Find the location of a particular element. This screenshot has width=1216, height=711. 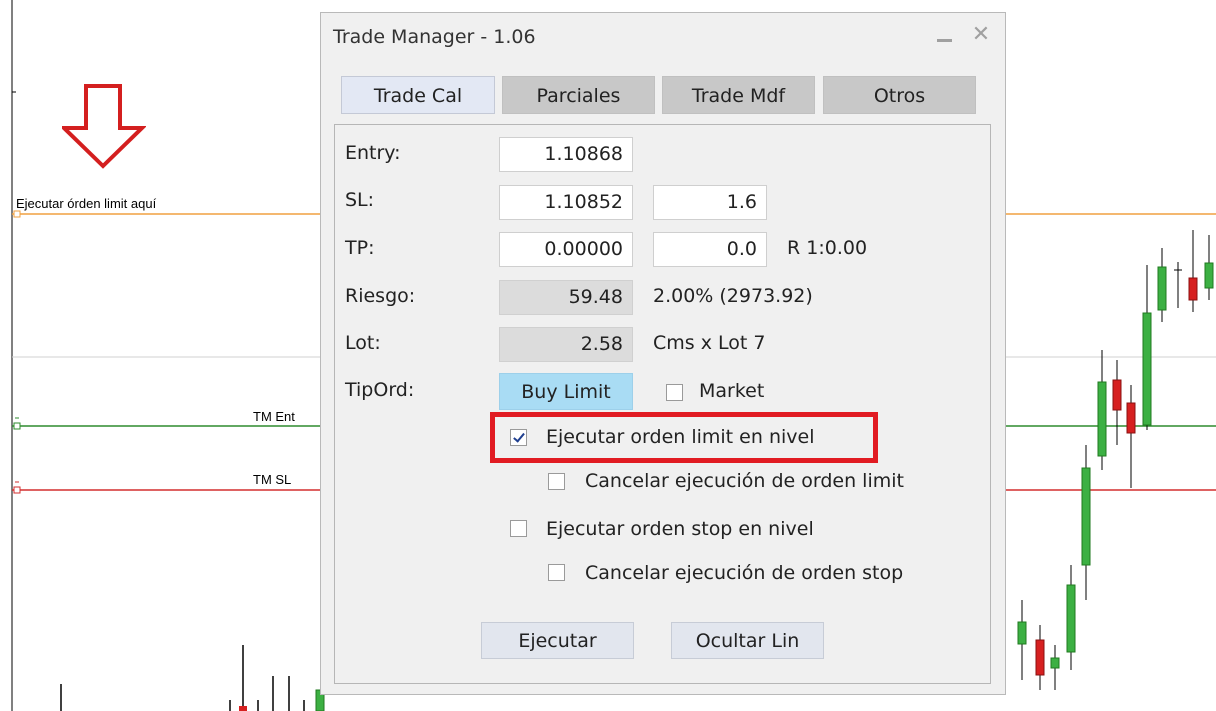

order-type-button: Buy Limit is located at coordinates (566, 391).